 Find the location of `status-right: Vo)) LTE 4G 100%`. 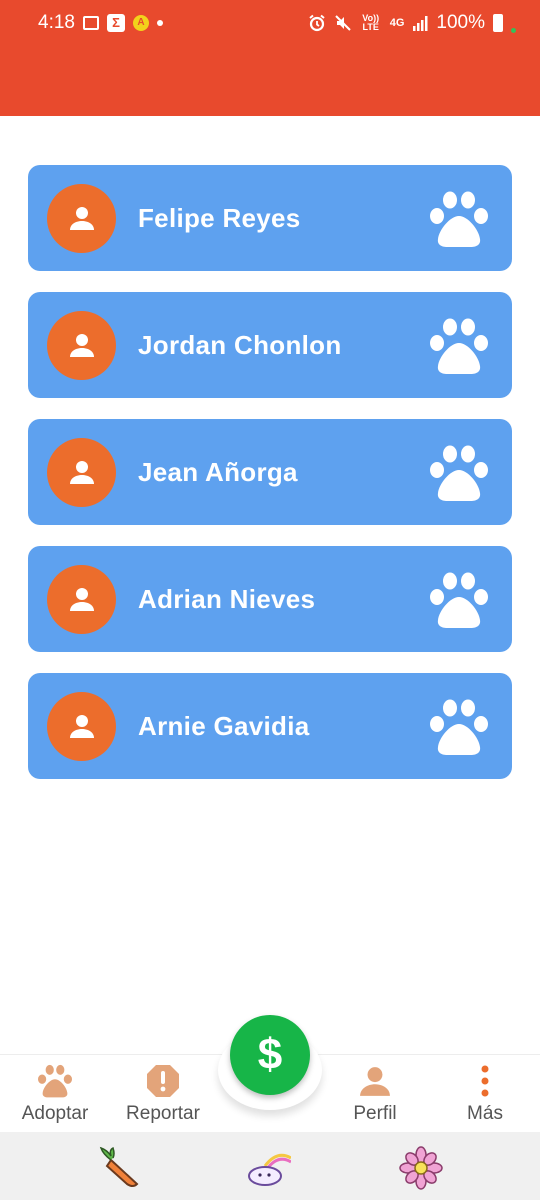

status-right: Vo)) LTE 4G 100% is located at coordinates (412, 23).